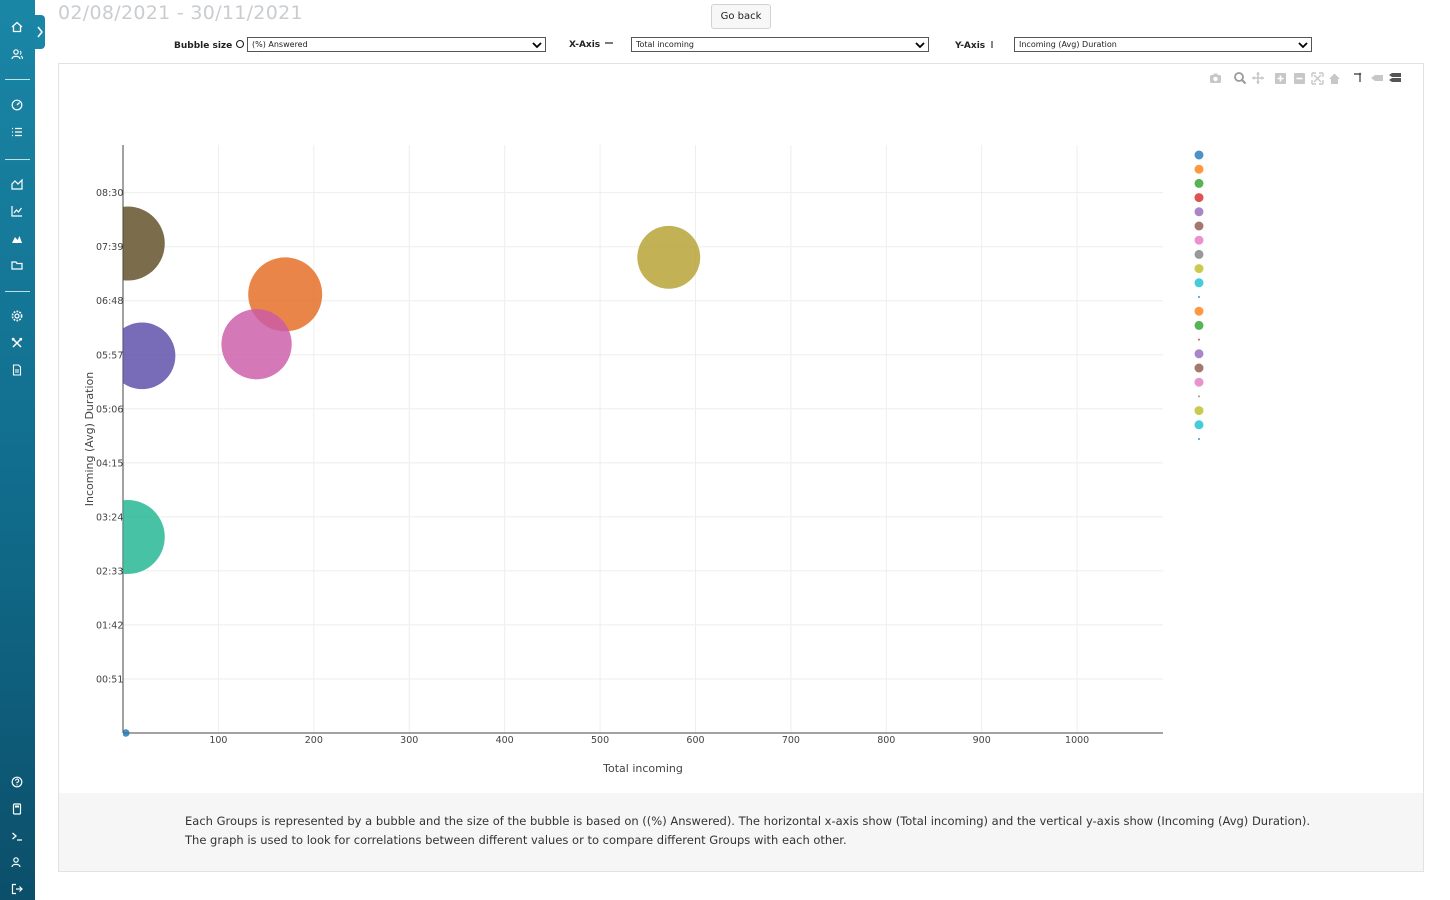 This screenshot has width=1450, height=900. I want to click on y-tick-label: 08:30, so click(109, 193).